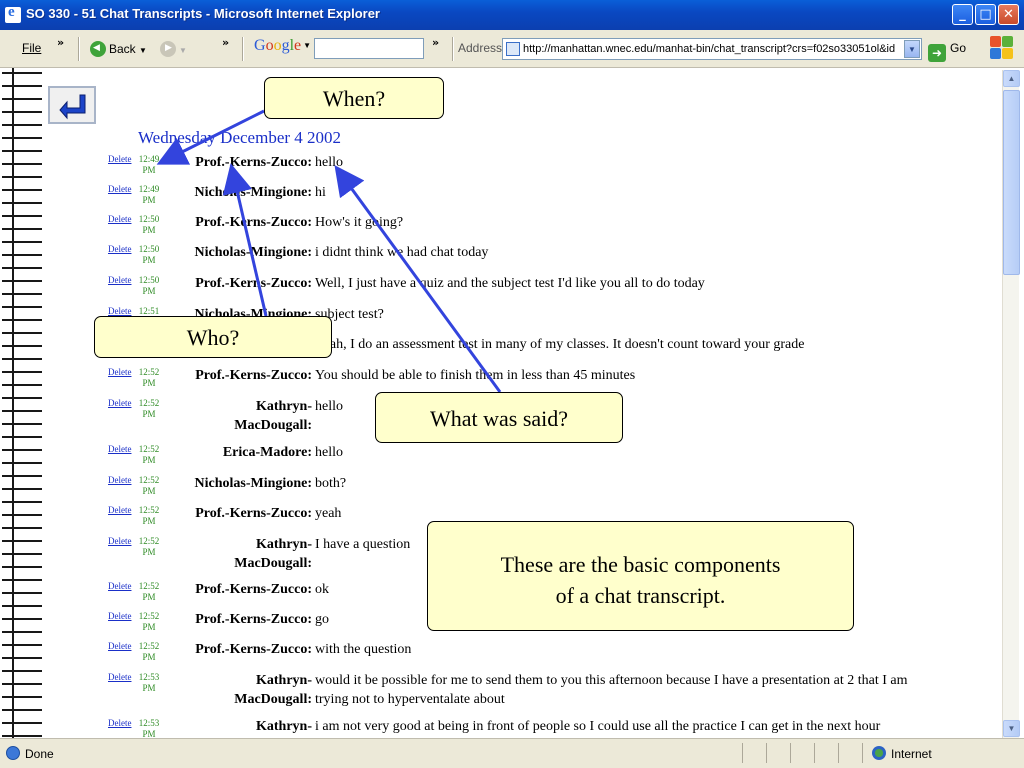 Image resolution: width=1024 pixels, height=768 pixels. Describe the element at coordinates (320, 192) in the screenshot. I see `message-text: hi` at that location.